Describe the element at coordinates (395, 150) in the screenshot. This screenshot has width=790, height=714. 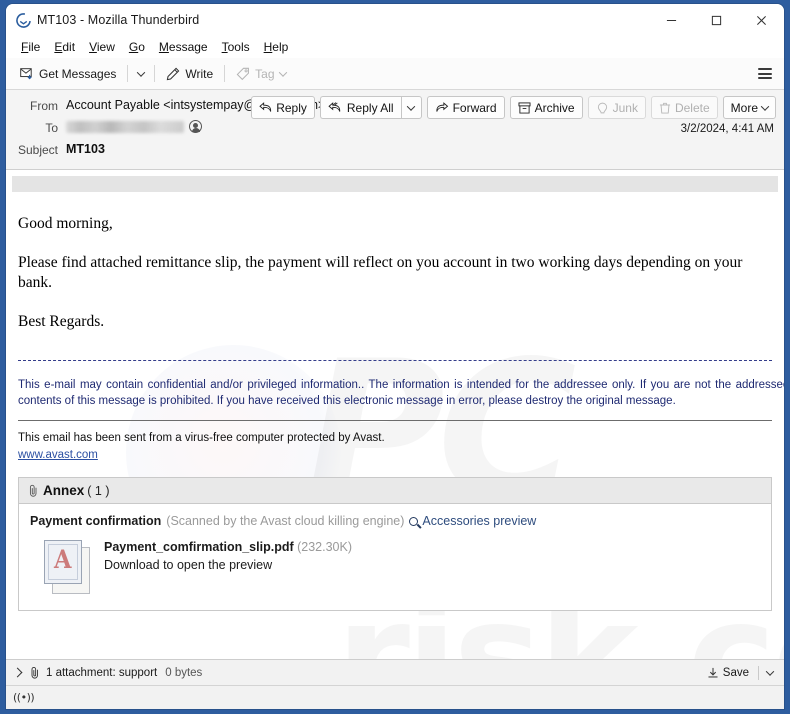
I see `subject-row: Subject MT103` at that location.